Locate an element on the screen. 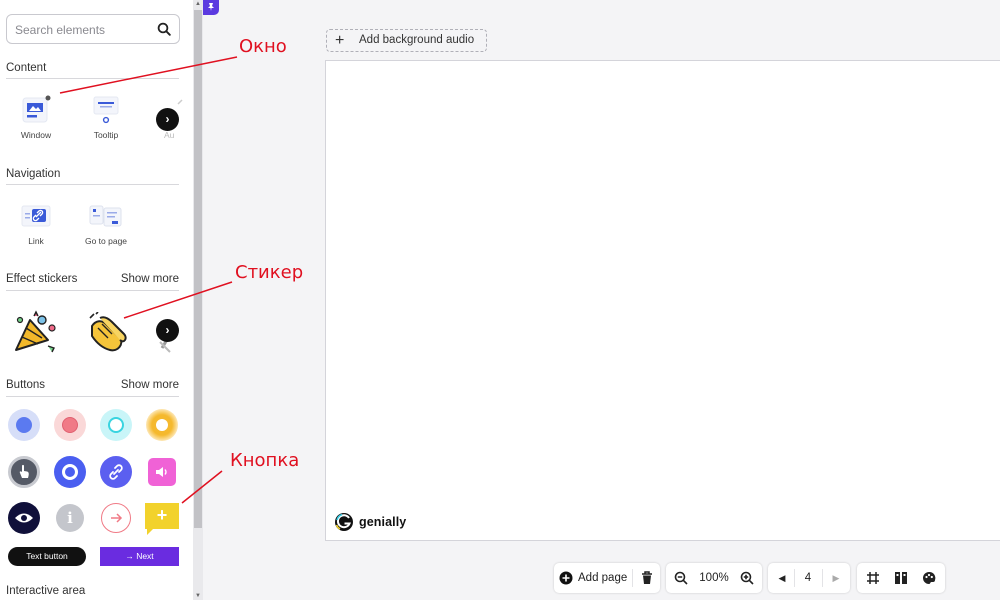 The image size is (1000, 600). view-options-group is located at coordinates (901, 578).